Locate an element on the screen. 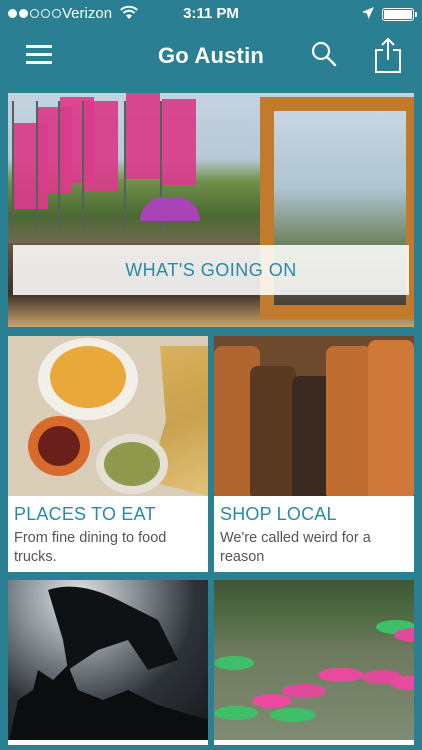 The image size is (422, 750). boots-photo is located at coordinates (314, 416).